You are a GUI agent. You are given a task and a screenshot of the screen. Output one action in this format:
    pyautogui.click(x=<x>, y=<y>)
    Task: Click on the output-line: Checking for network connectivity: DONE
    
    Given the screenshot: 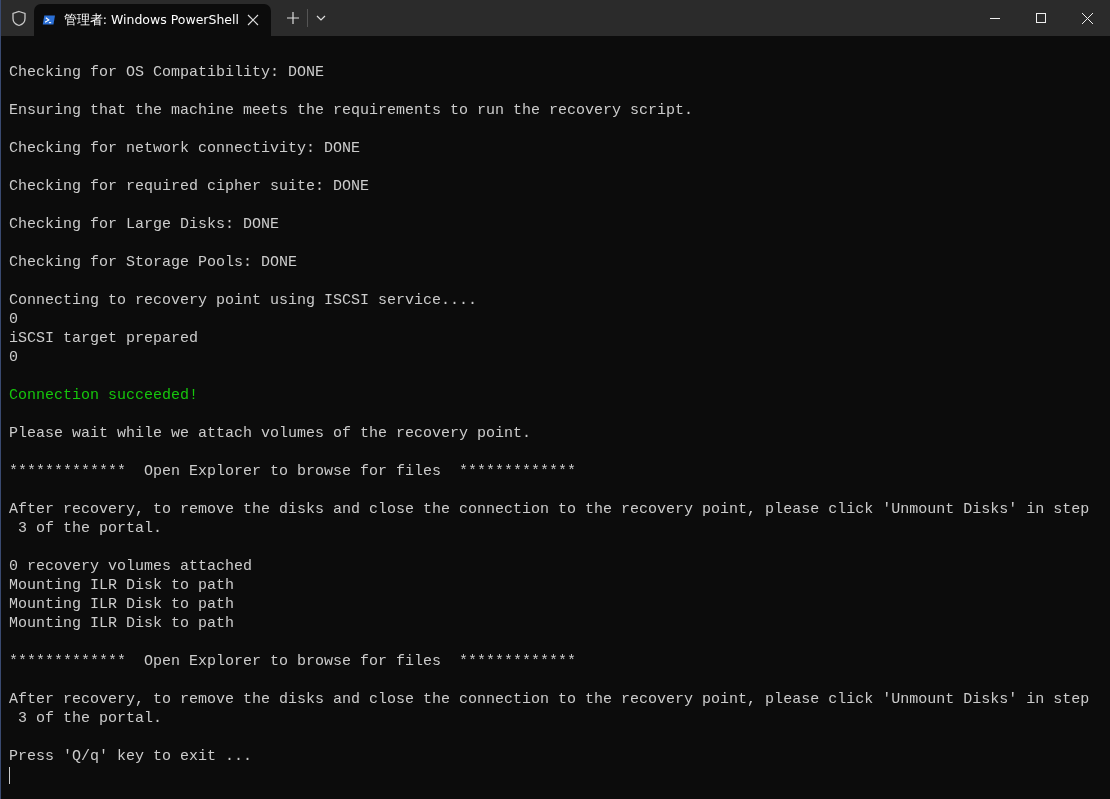 What is the action you would take?
    pyautogui.click(x=185, y=148)
    